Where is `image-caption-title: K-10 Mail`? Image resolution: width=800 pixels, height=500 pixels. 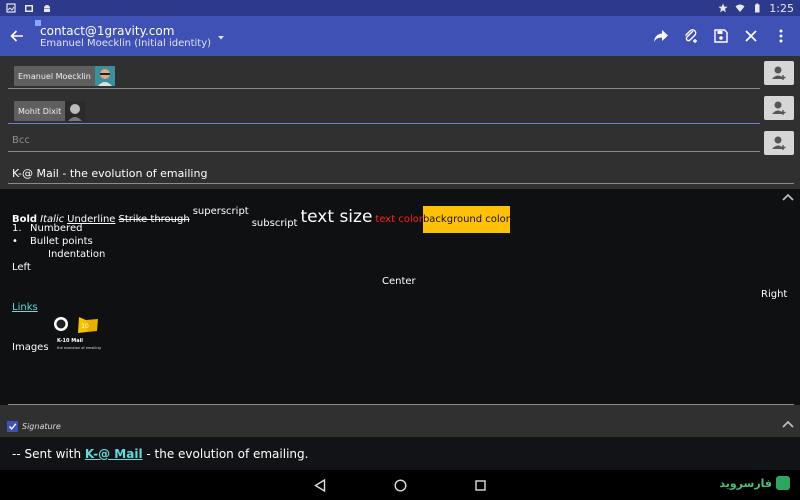 image-caption-title: K-10 Mail is located at coordinates (70, 341).